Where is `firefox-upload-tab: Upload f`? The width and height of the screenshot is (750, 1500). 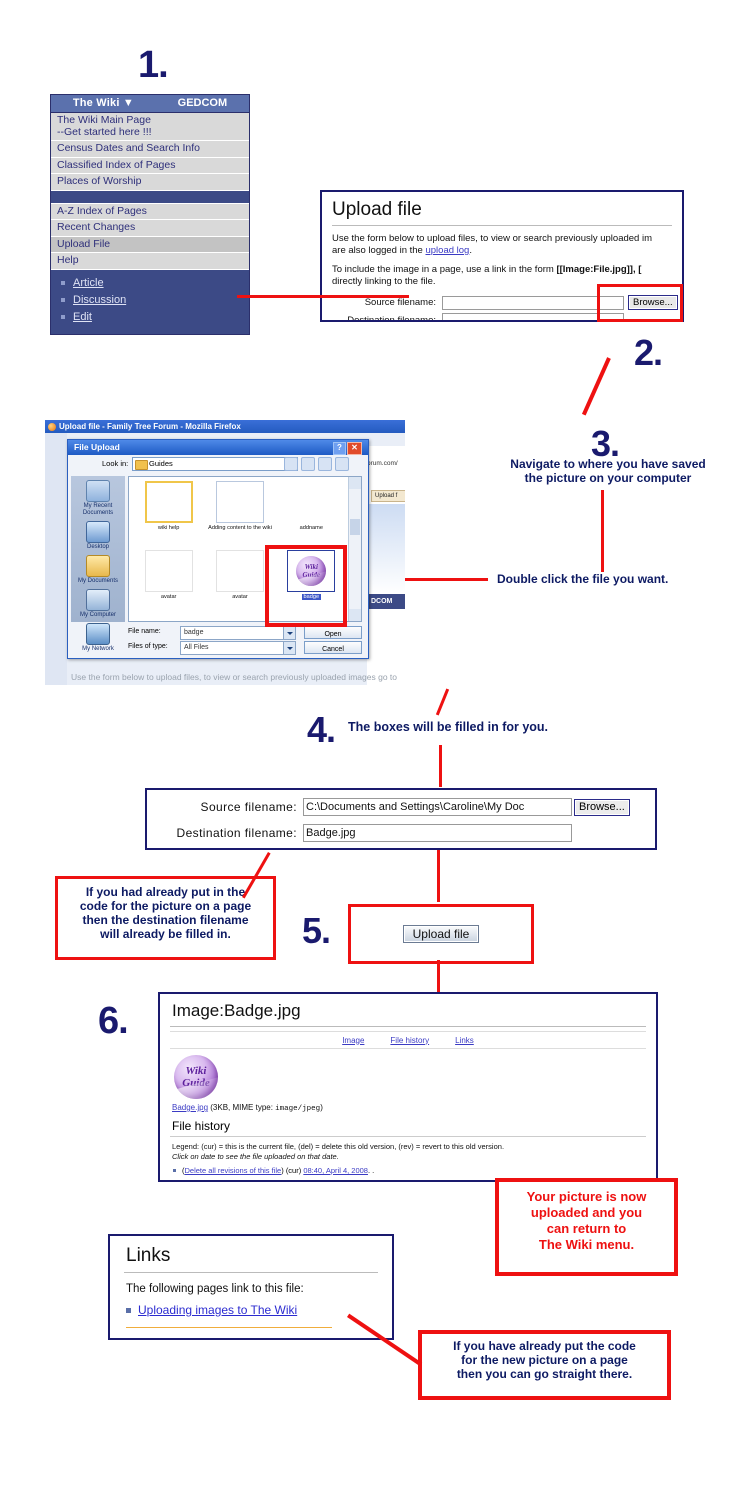
firefox-upload-tab: Upload f is located at coordinates (388, 496).